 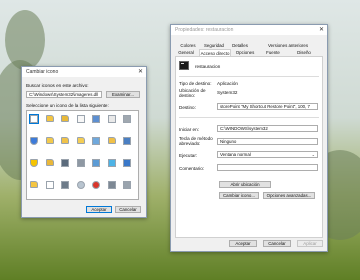 What do you see at coordinates (111, 163) in the screenshot?
I see `music-icon` at bounding box center [111, 163].